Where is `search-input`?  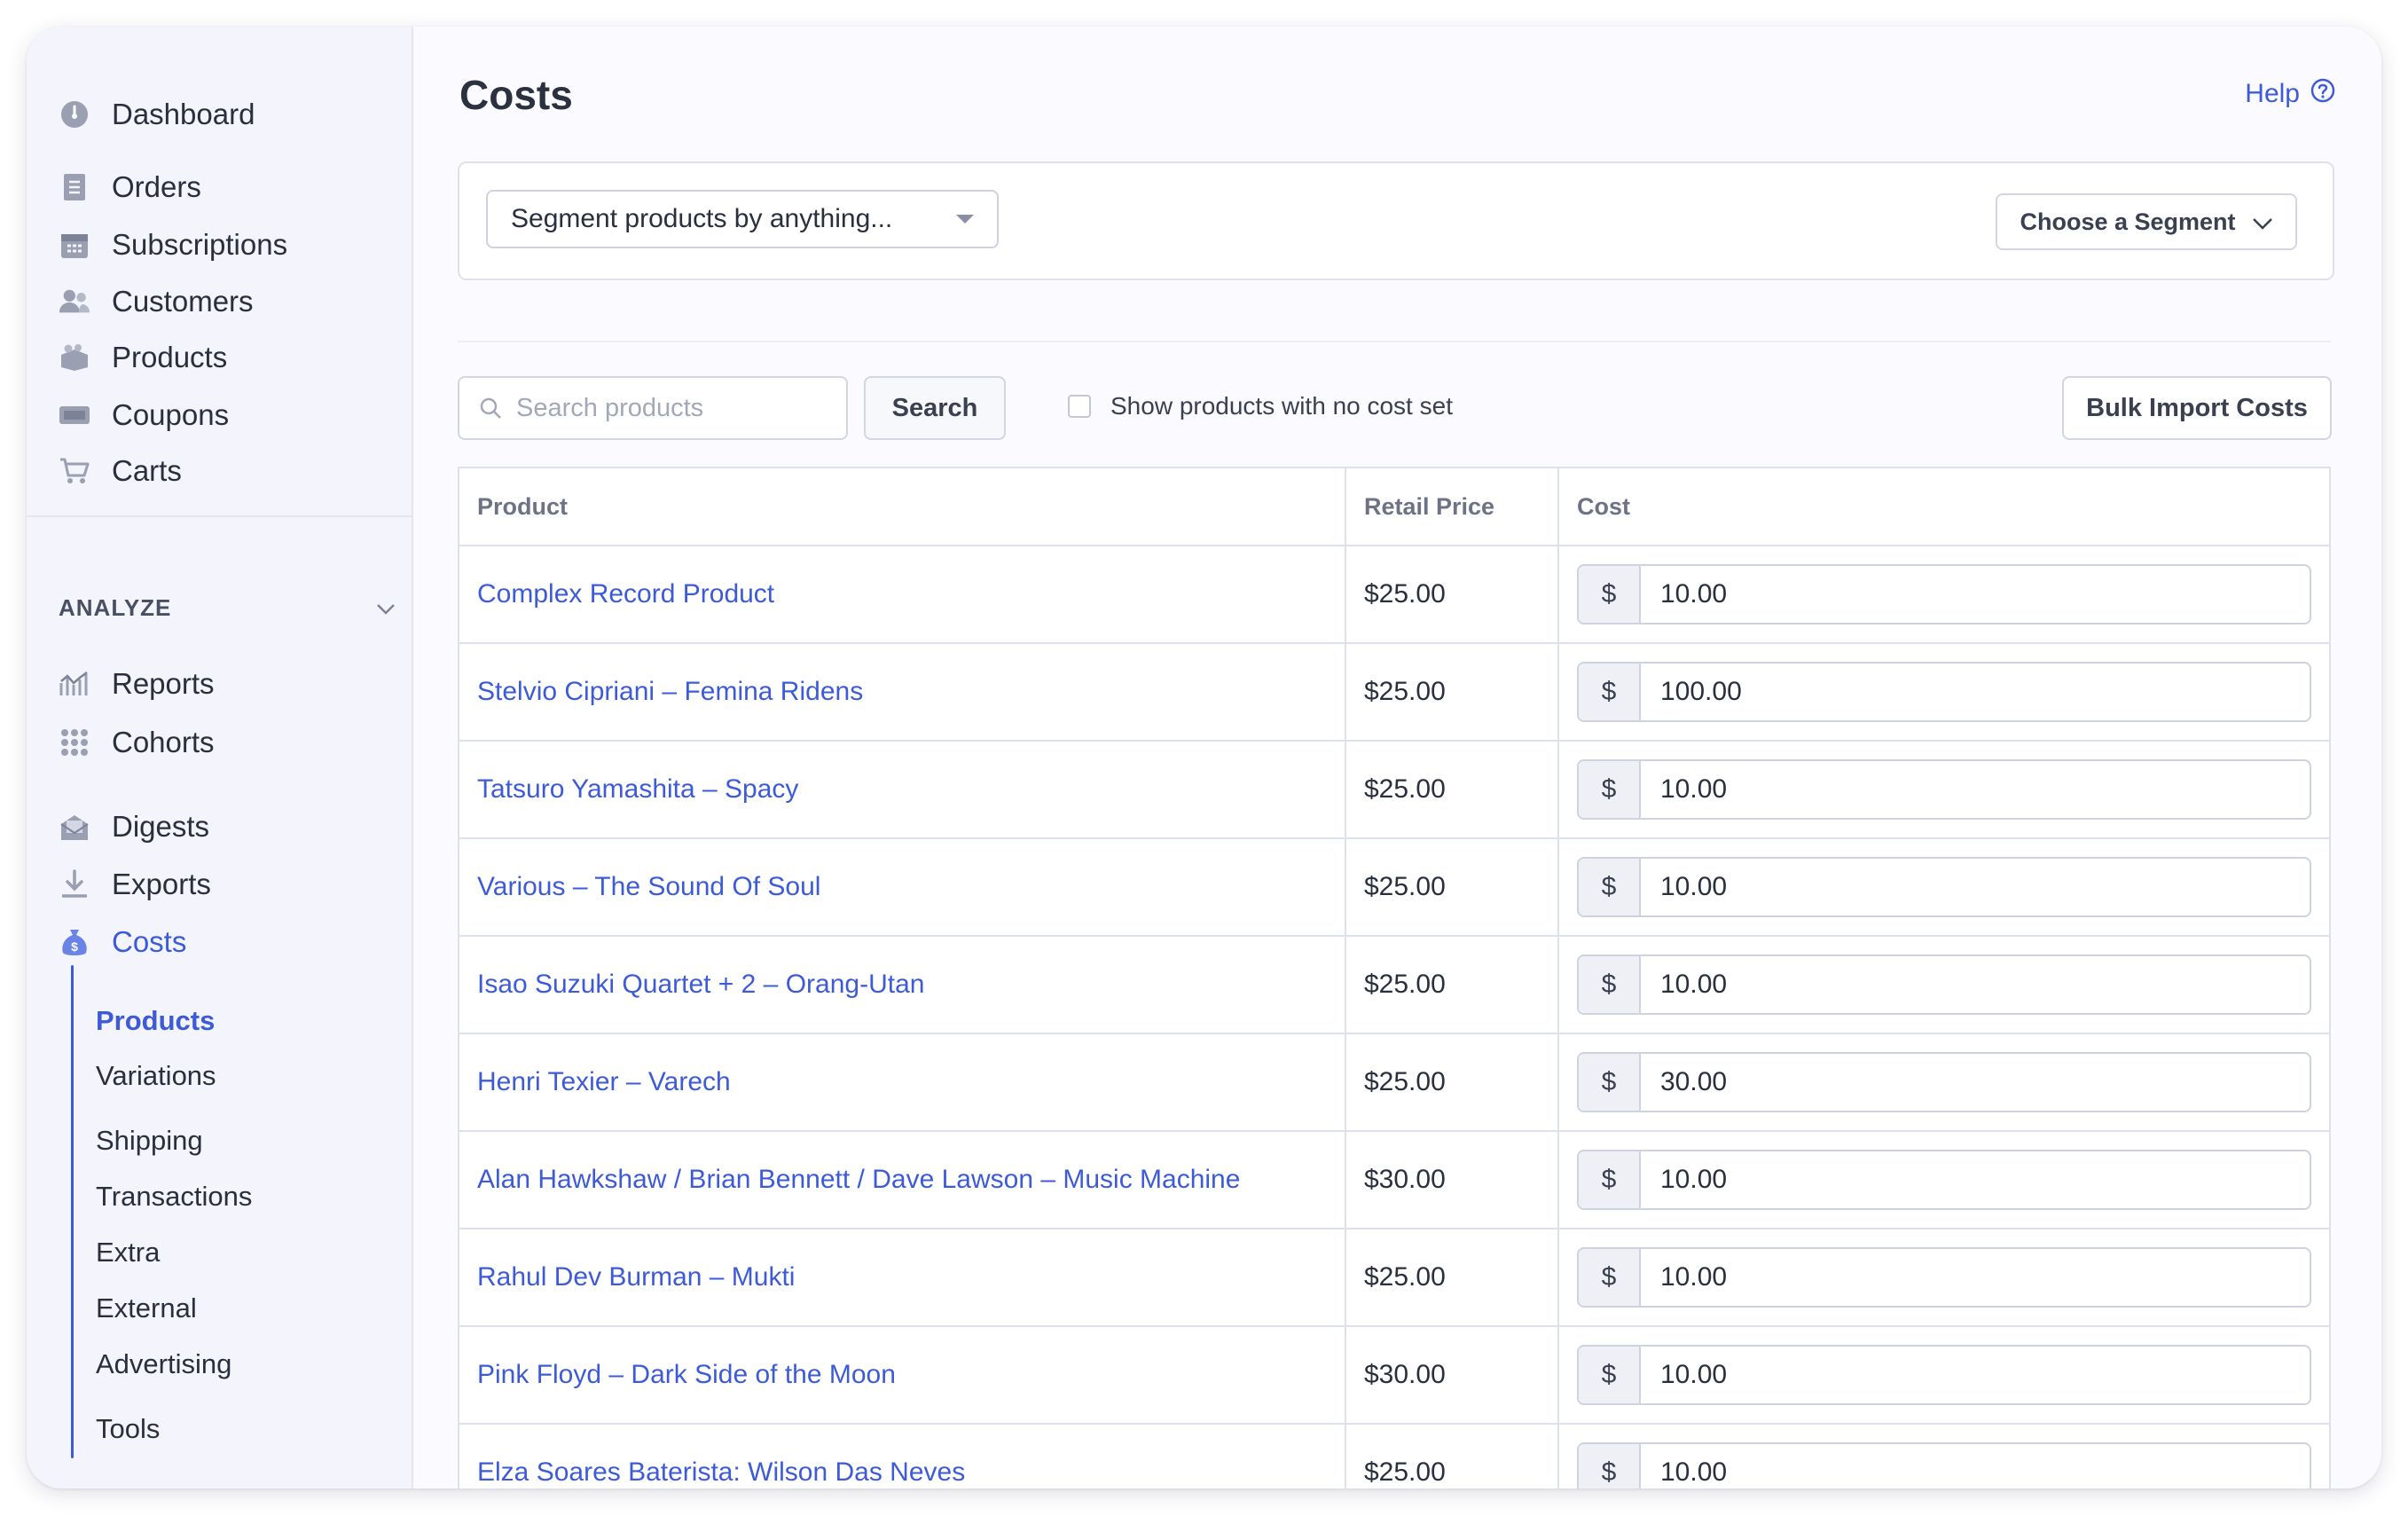
search-input is located at coordinates (676, 408).